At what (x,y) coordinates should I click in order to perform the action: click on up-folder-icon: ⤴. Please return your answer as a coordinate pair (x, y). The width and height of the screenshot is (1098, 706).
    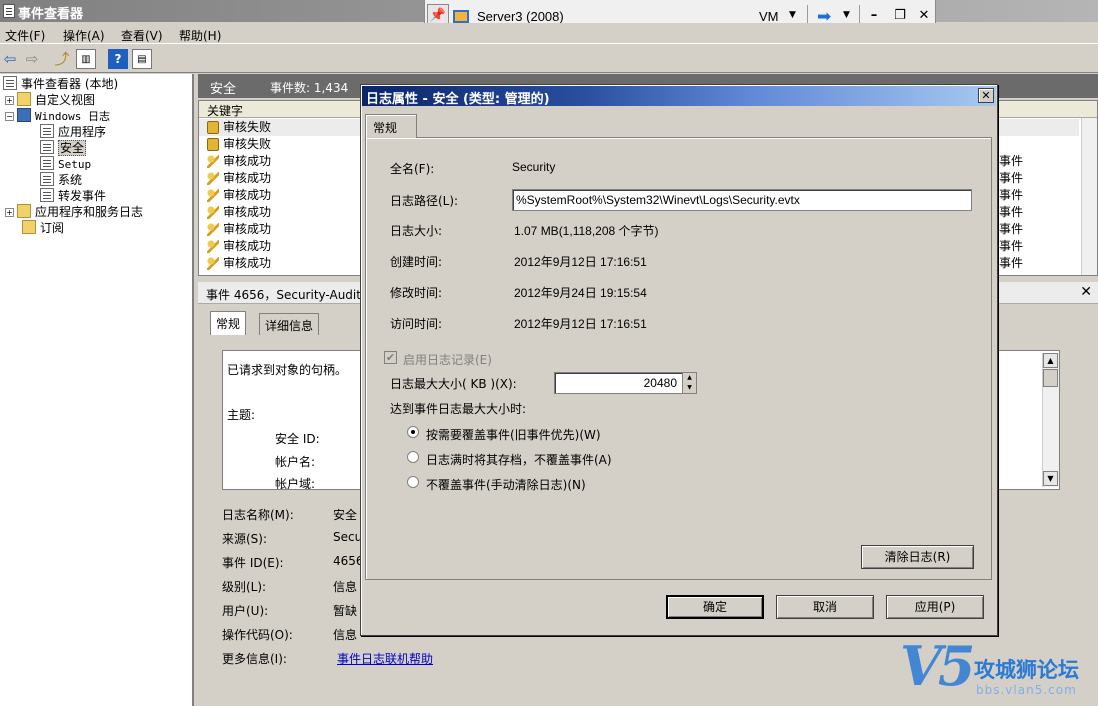
    Looking at the image, I should click on (62, 59).